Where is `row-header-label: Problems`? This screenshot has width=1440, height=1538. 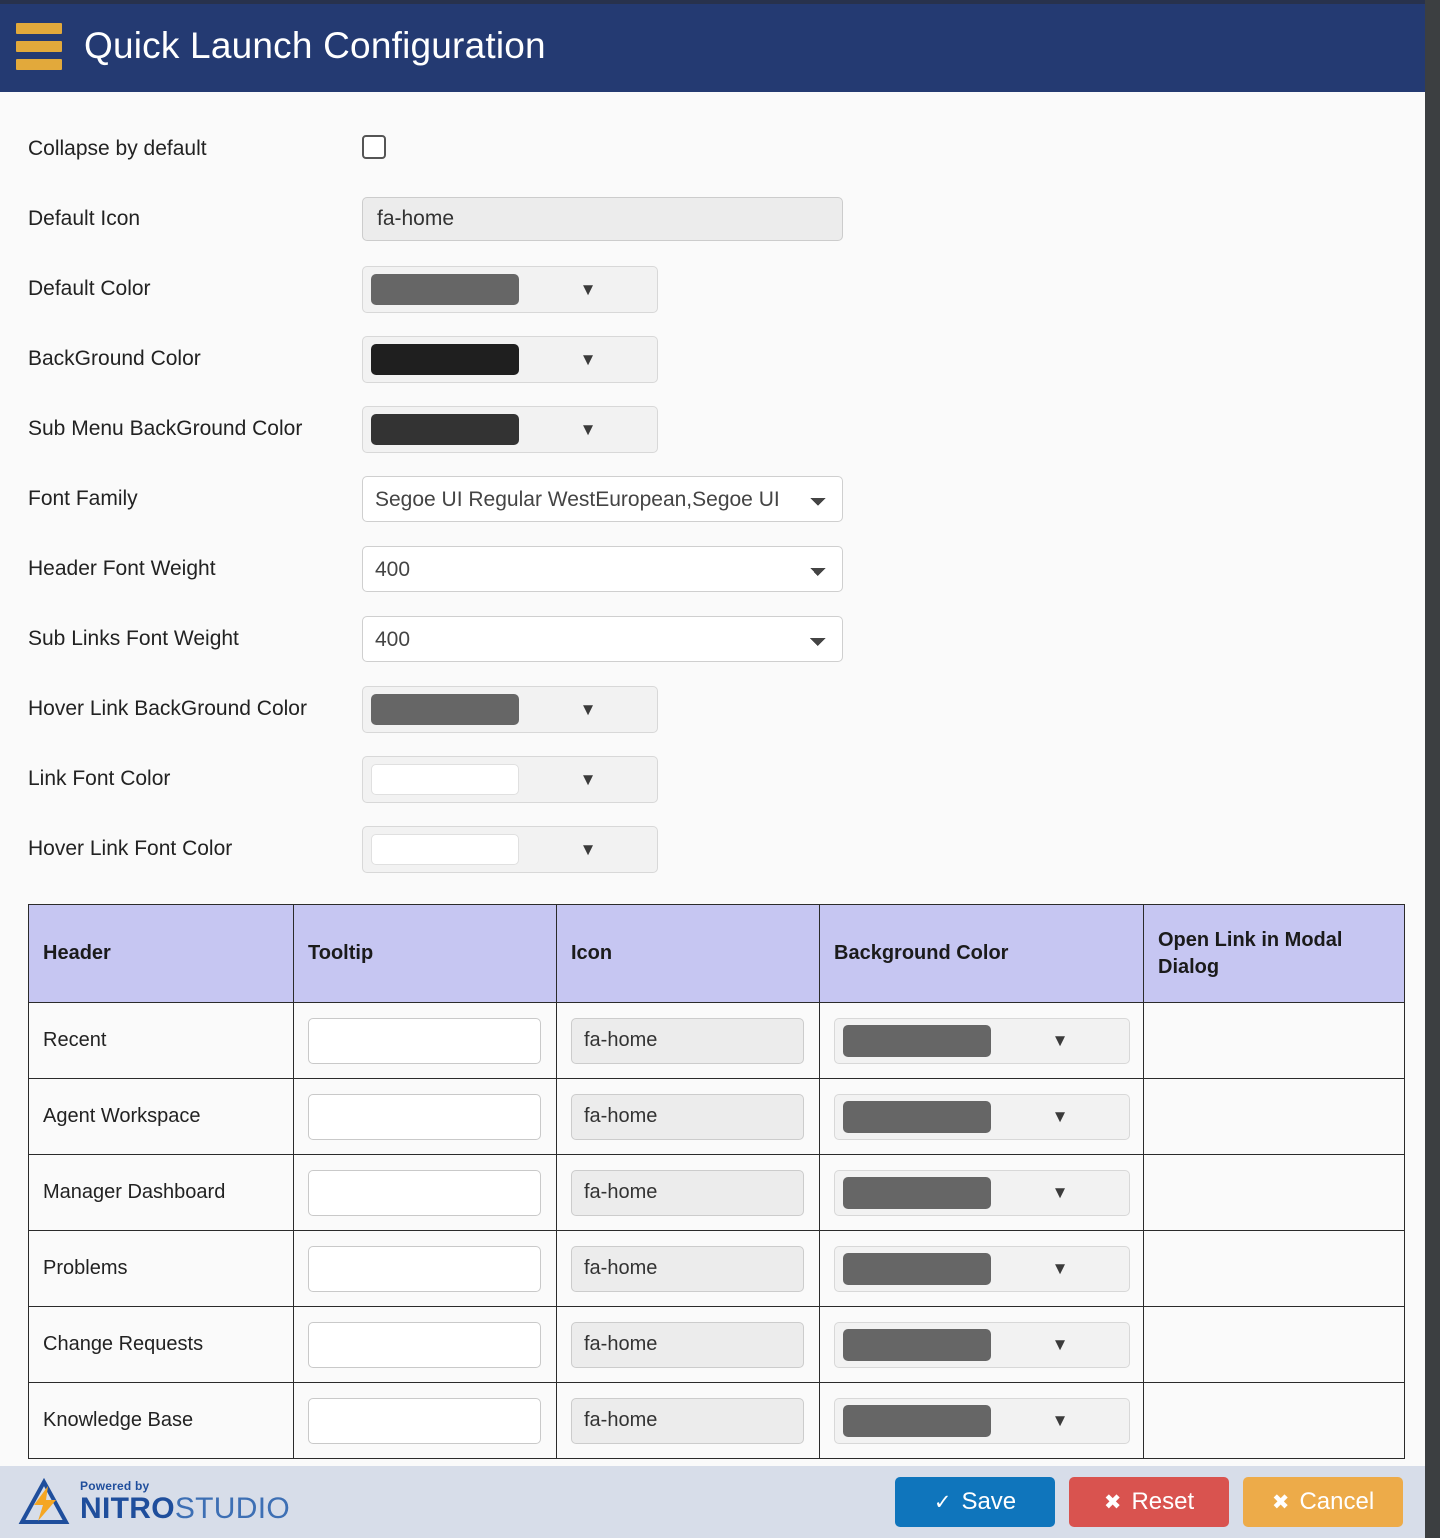 row-header-label: Problems is located at coordinates (161, 1268).